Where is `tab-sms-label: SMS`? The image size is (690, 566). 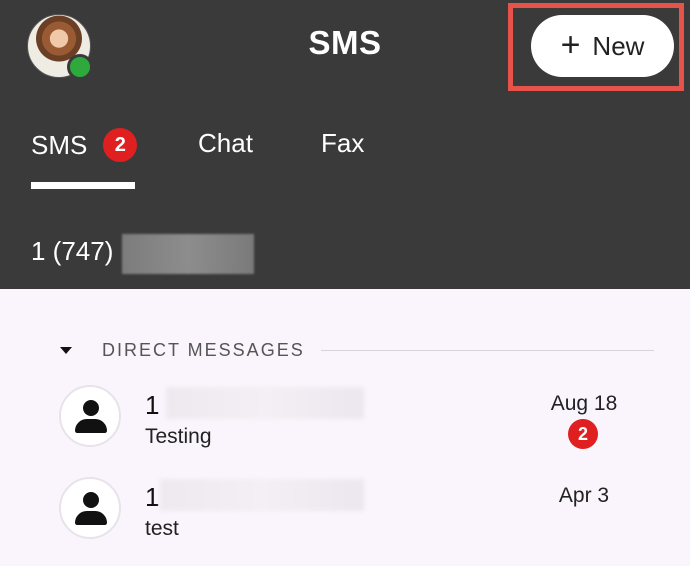 tab-sms-label: SMS is located at coordinates (59, 144).